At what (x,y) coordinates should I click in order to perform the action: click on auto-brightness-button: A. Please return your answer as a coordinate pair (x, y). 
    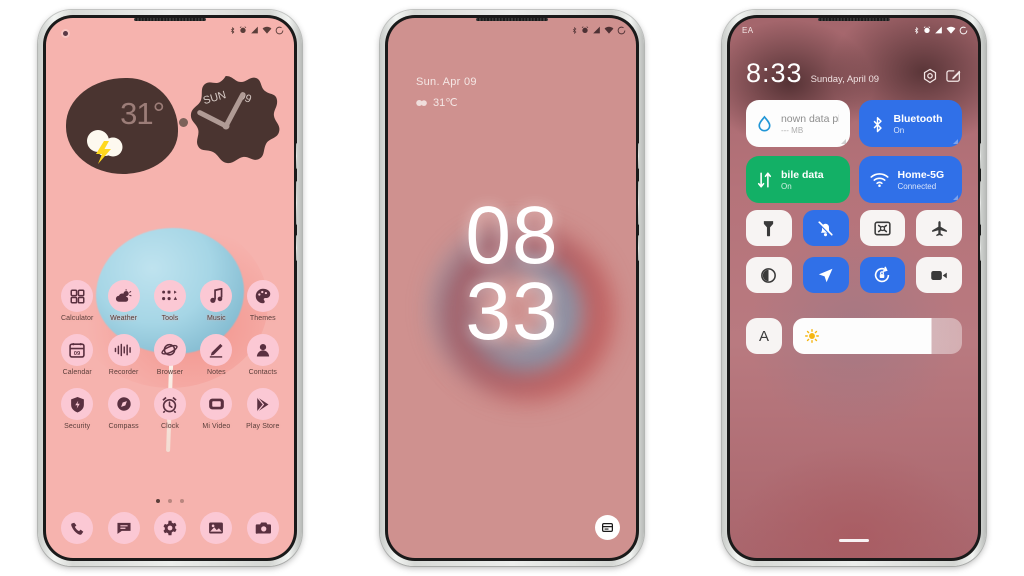
    Looking at the image, I should click on (764, 336).